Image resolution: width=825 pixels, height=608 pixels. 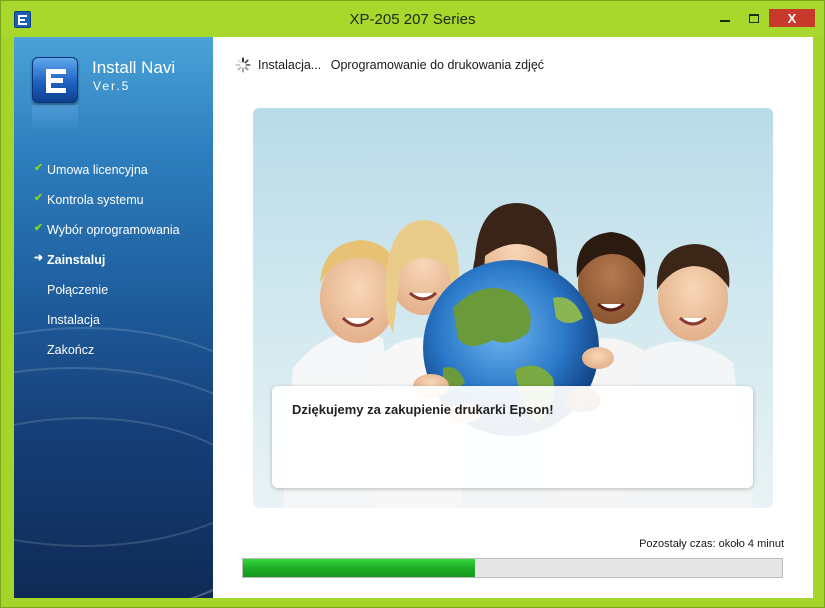 I want to click on step-label: Zakończ, so click(x=71, y=350).